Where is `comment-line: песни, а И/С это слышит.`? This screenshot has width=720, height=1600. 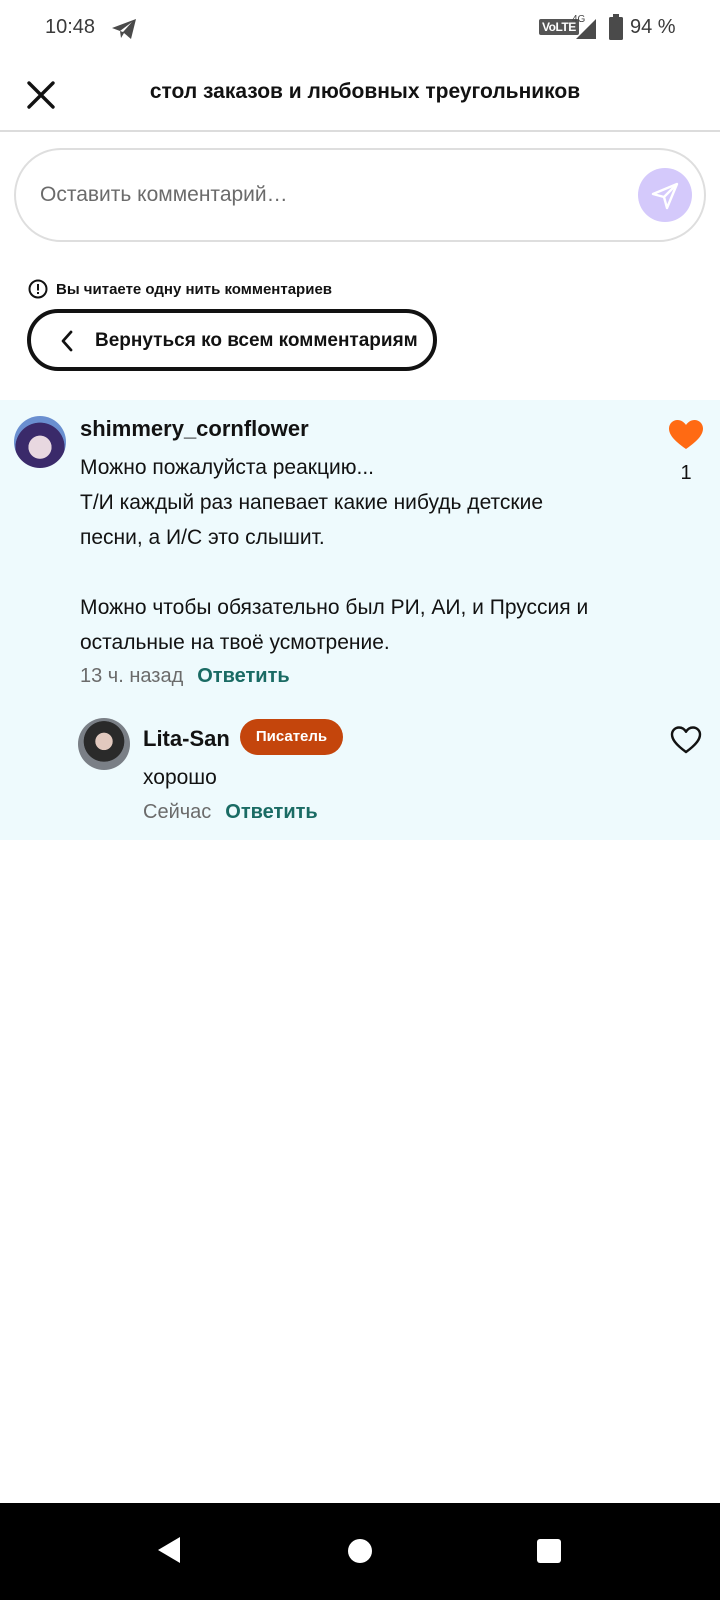 comment-line: песни, а И/С это слышит. is located at coordinates (202, 537).